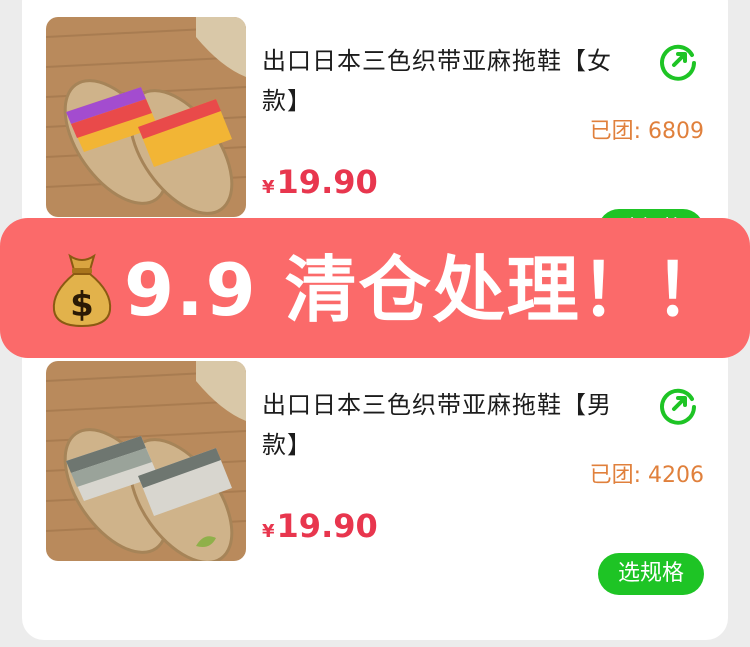  Describe the element at coordinates (452, 425) in the screenshot. I see `product-title: 出口日本三色织带亚麻拖鞋【男款】` at that location.